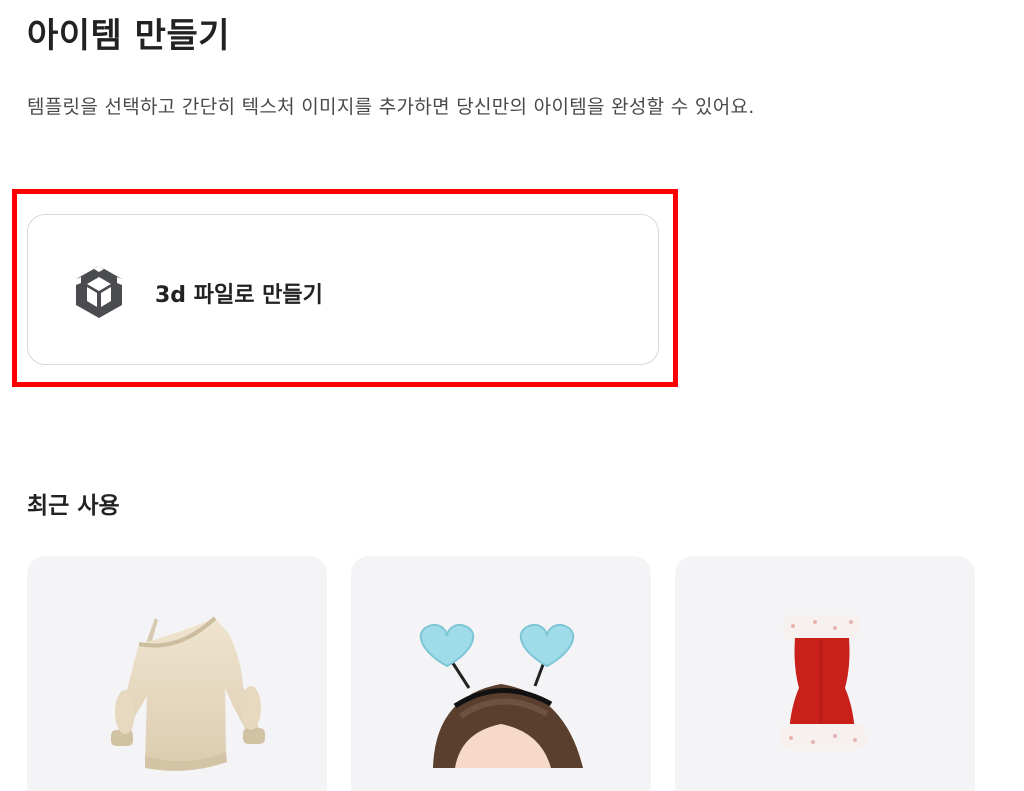 Image resolution: width=1024 pixels, height=791 pixels. I want to click on recent-section-title: 최근 사용, so click(73, 506).